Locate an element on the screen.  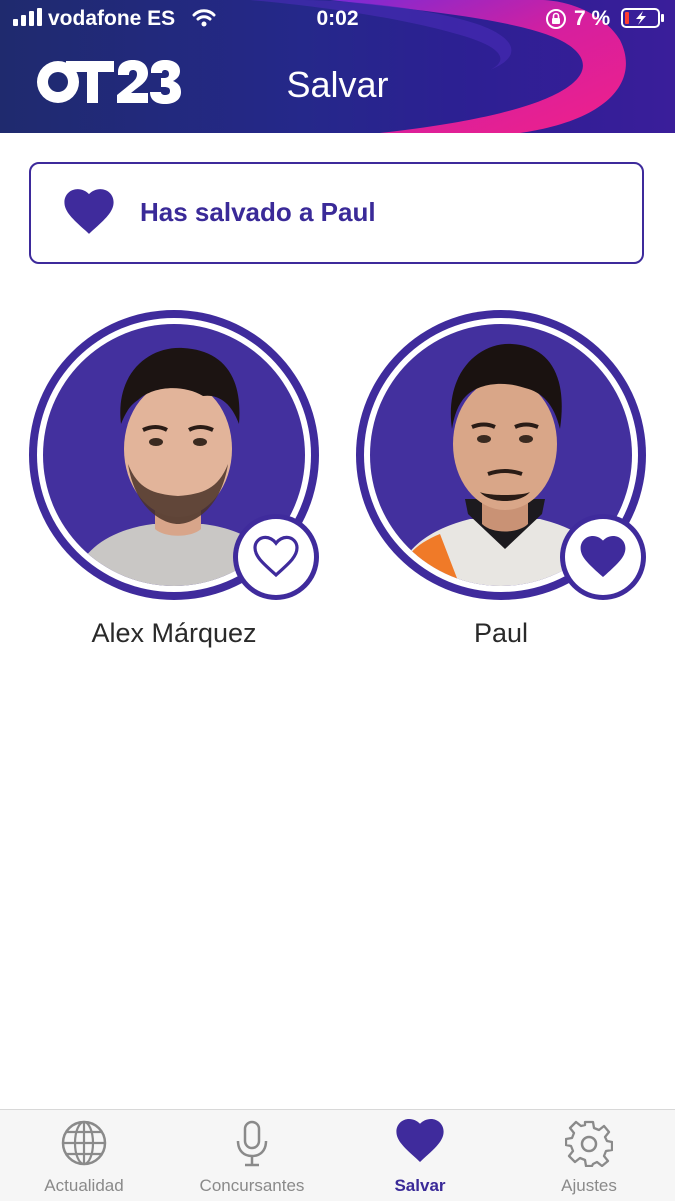
saved-notice-card: Has salvado a Paul is located at coordinates (336, 213).